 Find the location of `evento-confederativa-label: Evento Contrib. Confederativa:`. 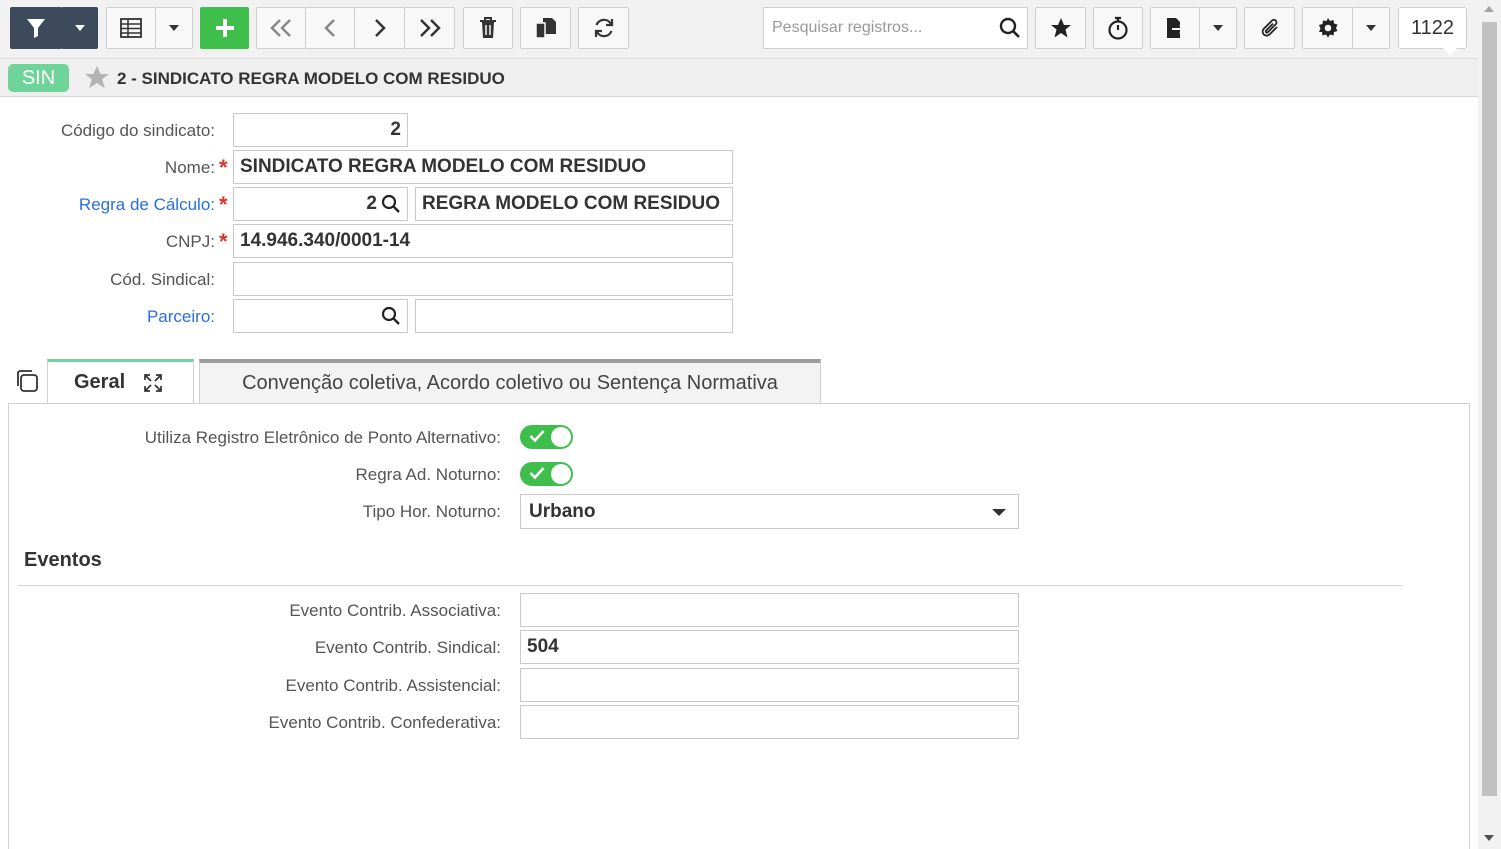

evento-confederativa-label: Evento Contrib. Confederativa: is located at coordinates (384, 722).